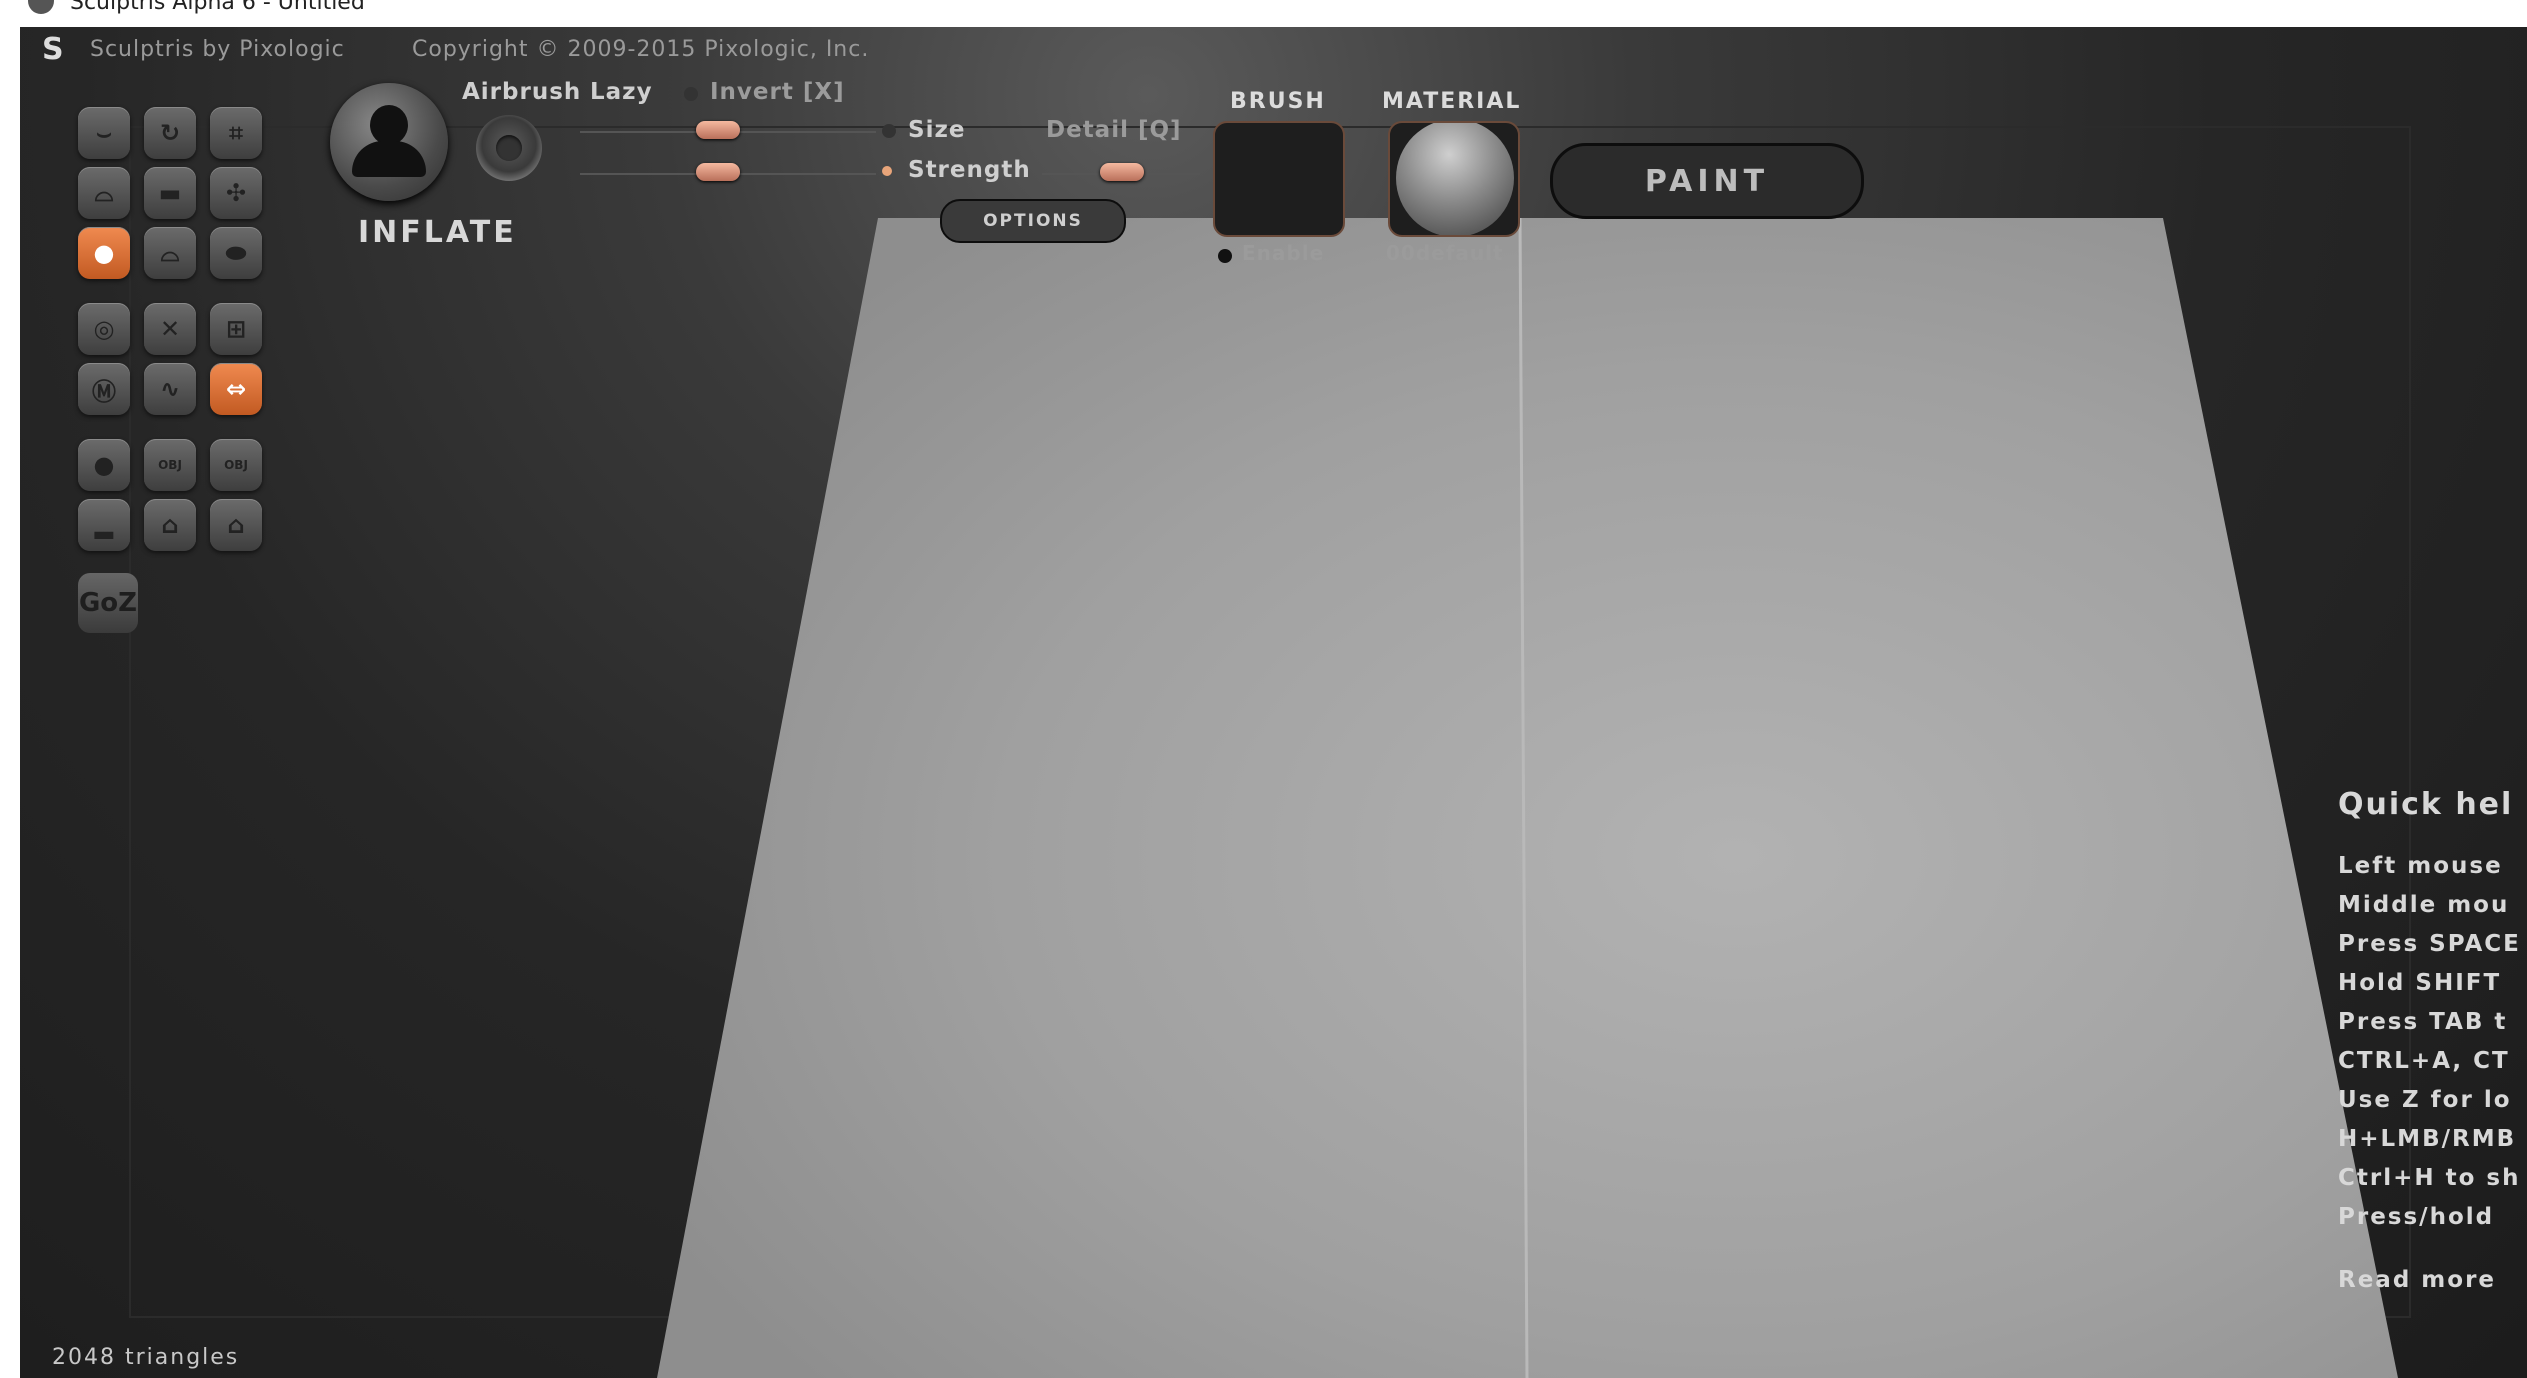  I want to click on sculptris-app-icon, so click(41, 7).